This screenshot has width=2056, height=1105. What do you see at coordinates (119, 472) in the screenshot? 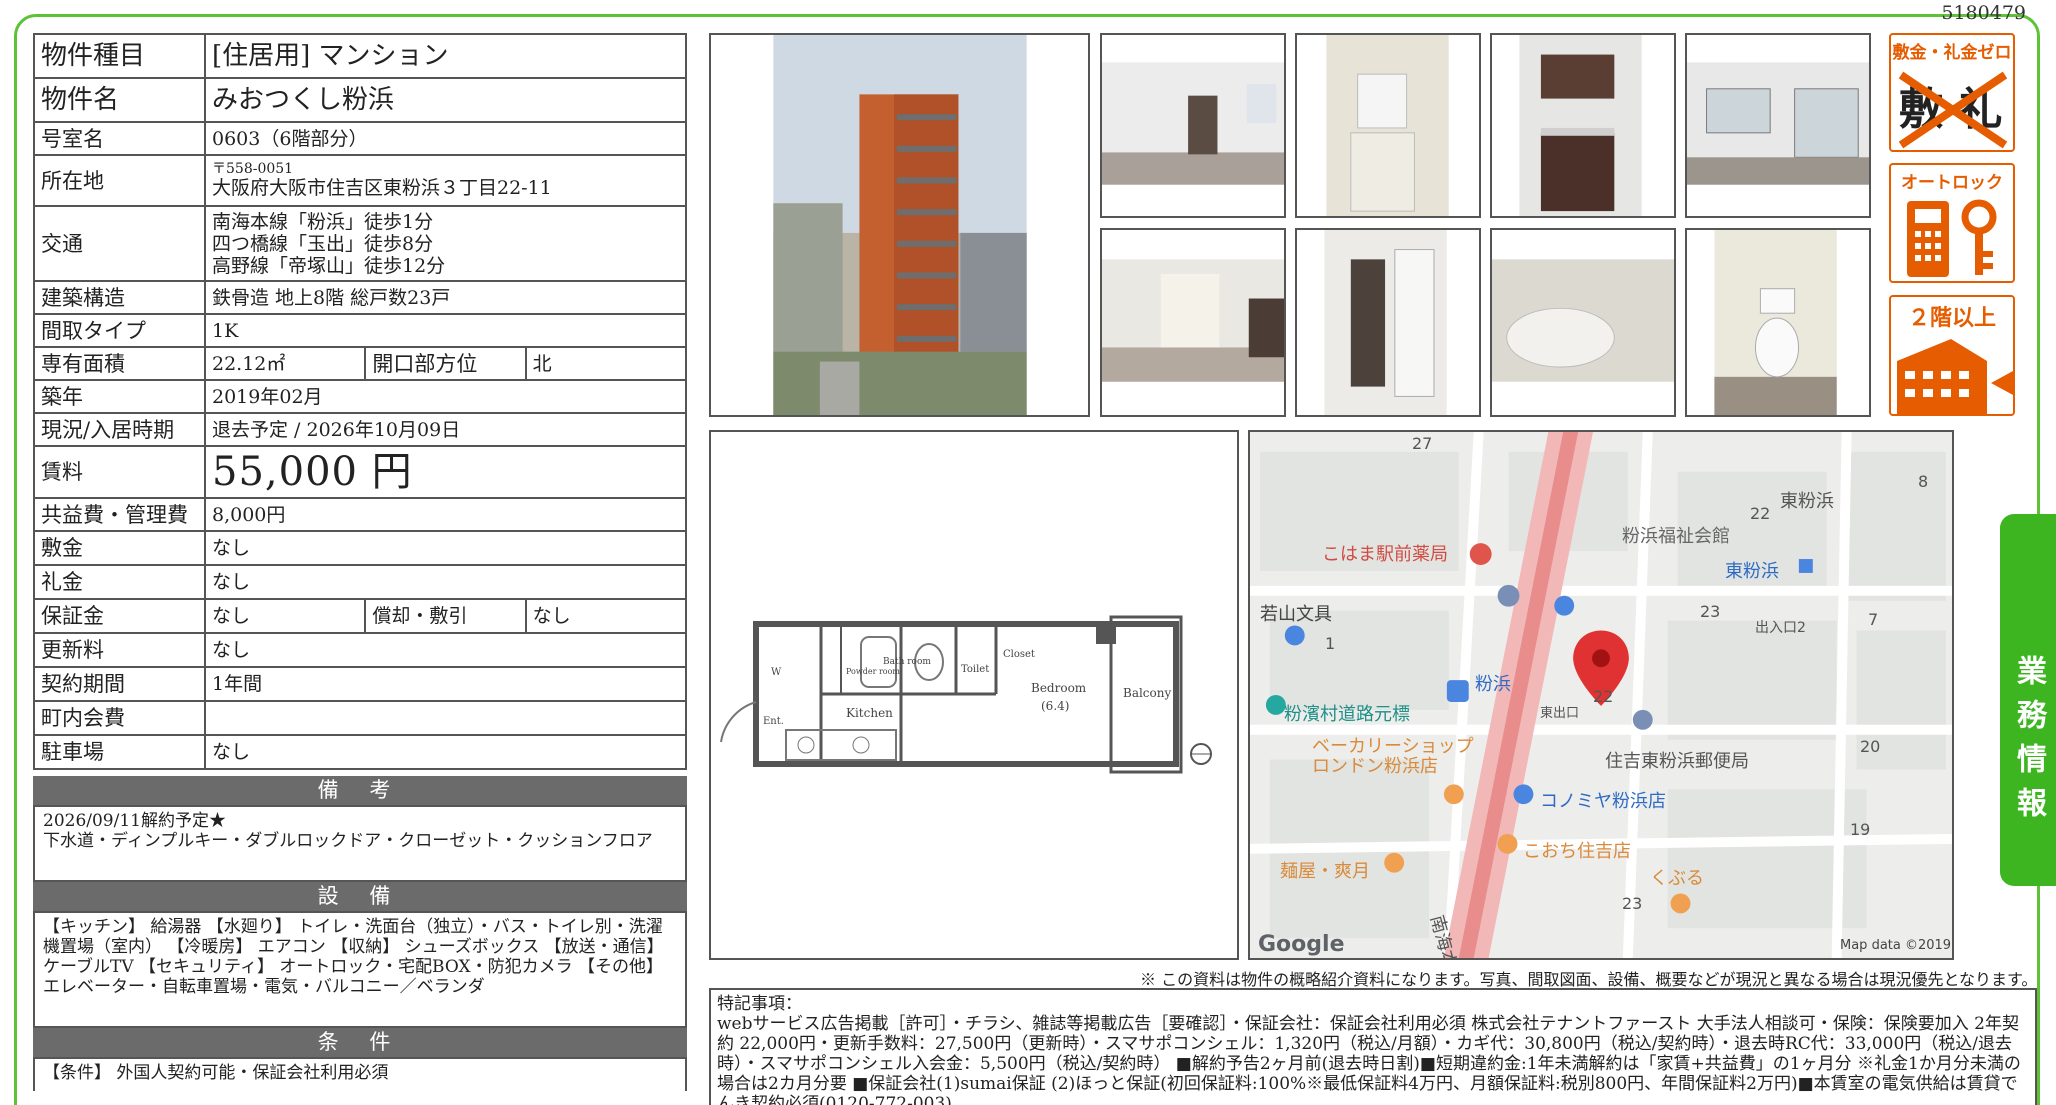
I see `rent-label: 賃料` at bounding box center [119, 472].